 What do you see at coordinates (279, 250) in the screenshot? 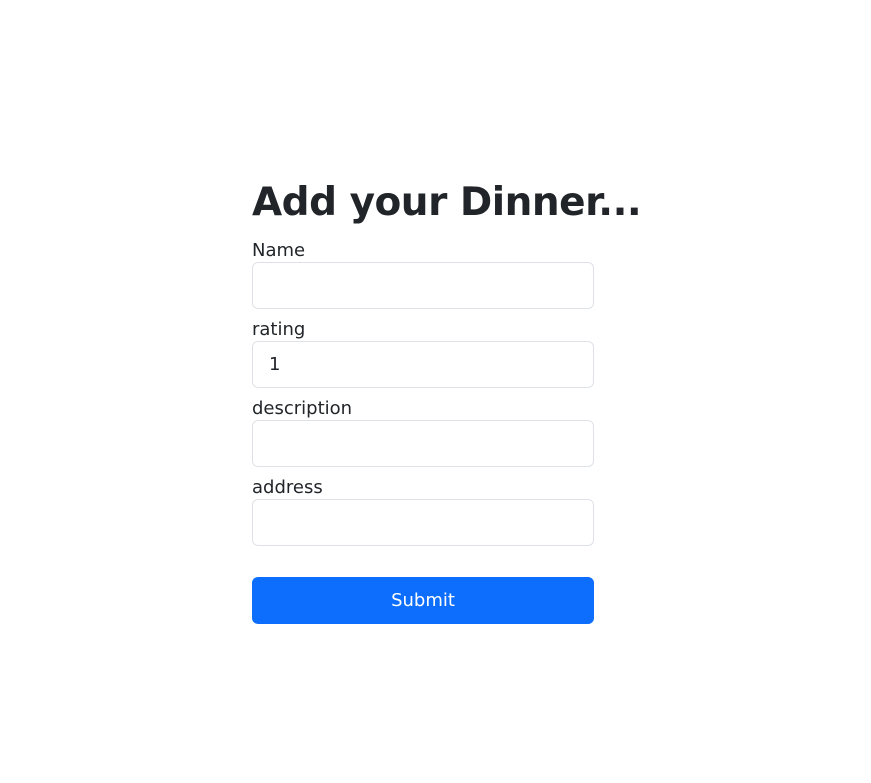
I see `name-label: Name` at bounding box center [279, 250].